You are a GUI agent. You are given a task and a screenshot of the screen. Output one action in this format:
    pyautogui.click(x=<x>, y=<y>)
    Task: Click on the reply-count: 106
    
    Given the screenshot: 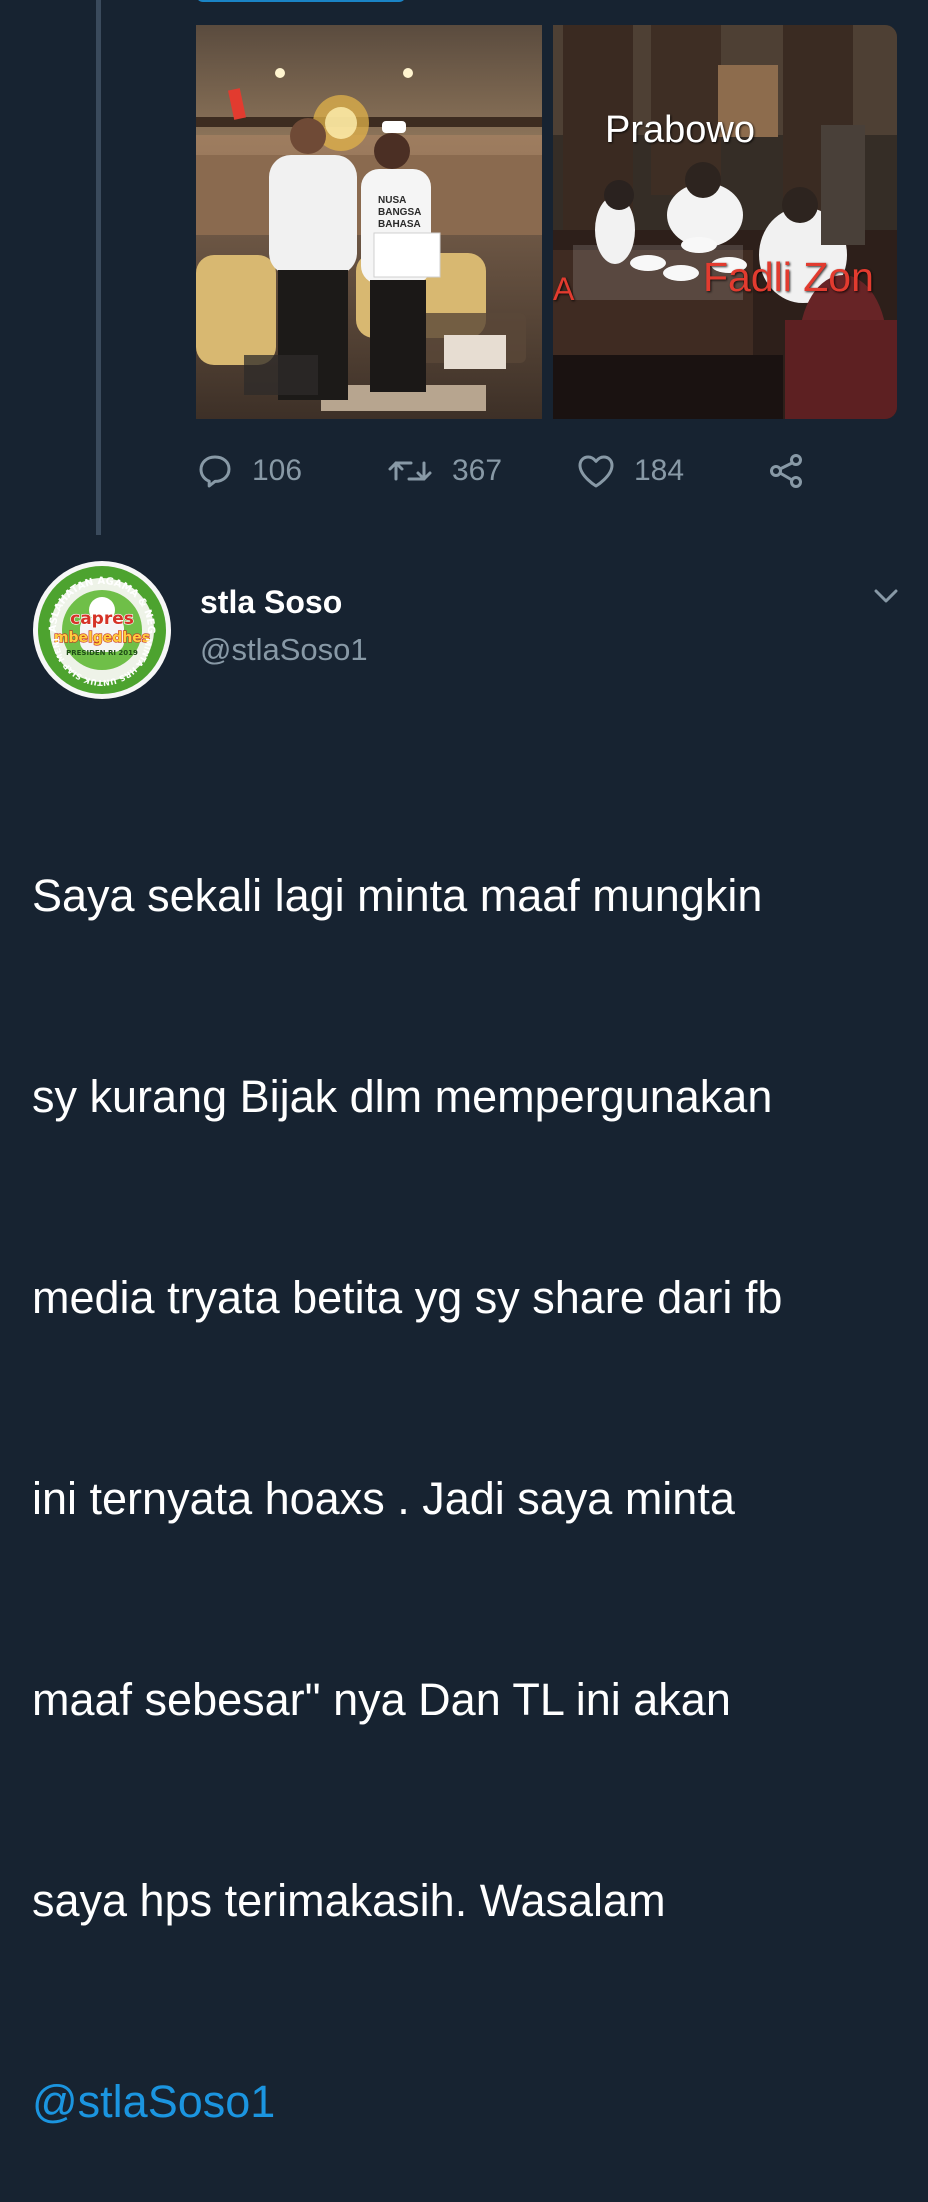 What is the action you would take?
    pyautogui.click(x=277, y=470)
    